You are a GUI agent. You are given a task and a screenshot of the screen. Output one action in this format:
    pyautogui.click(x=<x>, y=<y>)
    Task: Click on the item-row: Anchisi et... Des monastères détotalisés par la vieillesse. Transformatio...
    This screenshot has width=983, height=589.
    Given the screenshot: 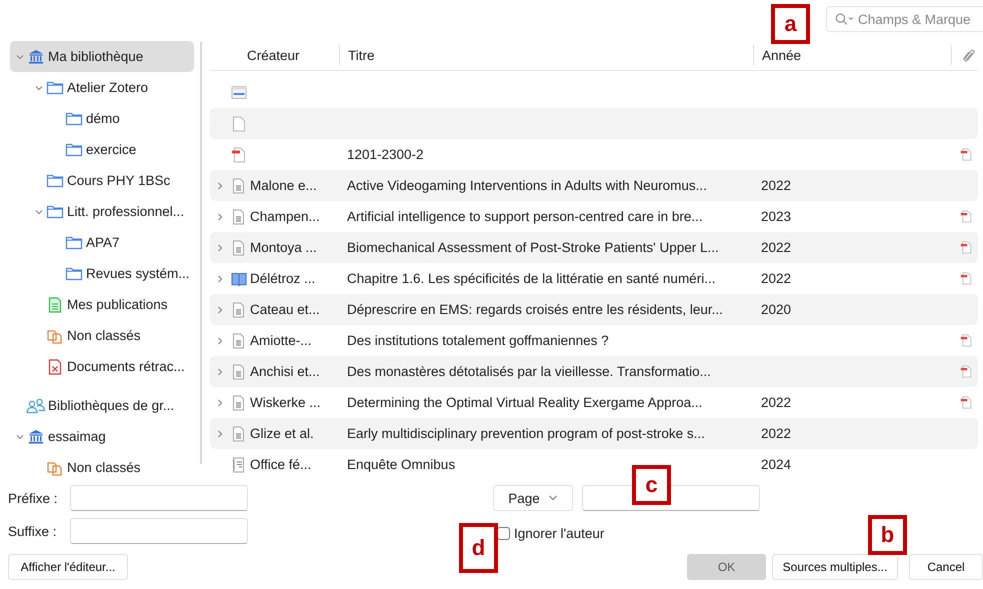 What is the action you would take?
    pyautogui.click(x=594, y=371)
    